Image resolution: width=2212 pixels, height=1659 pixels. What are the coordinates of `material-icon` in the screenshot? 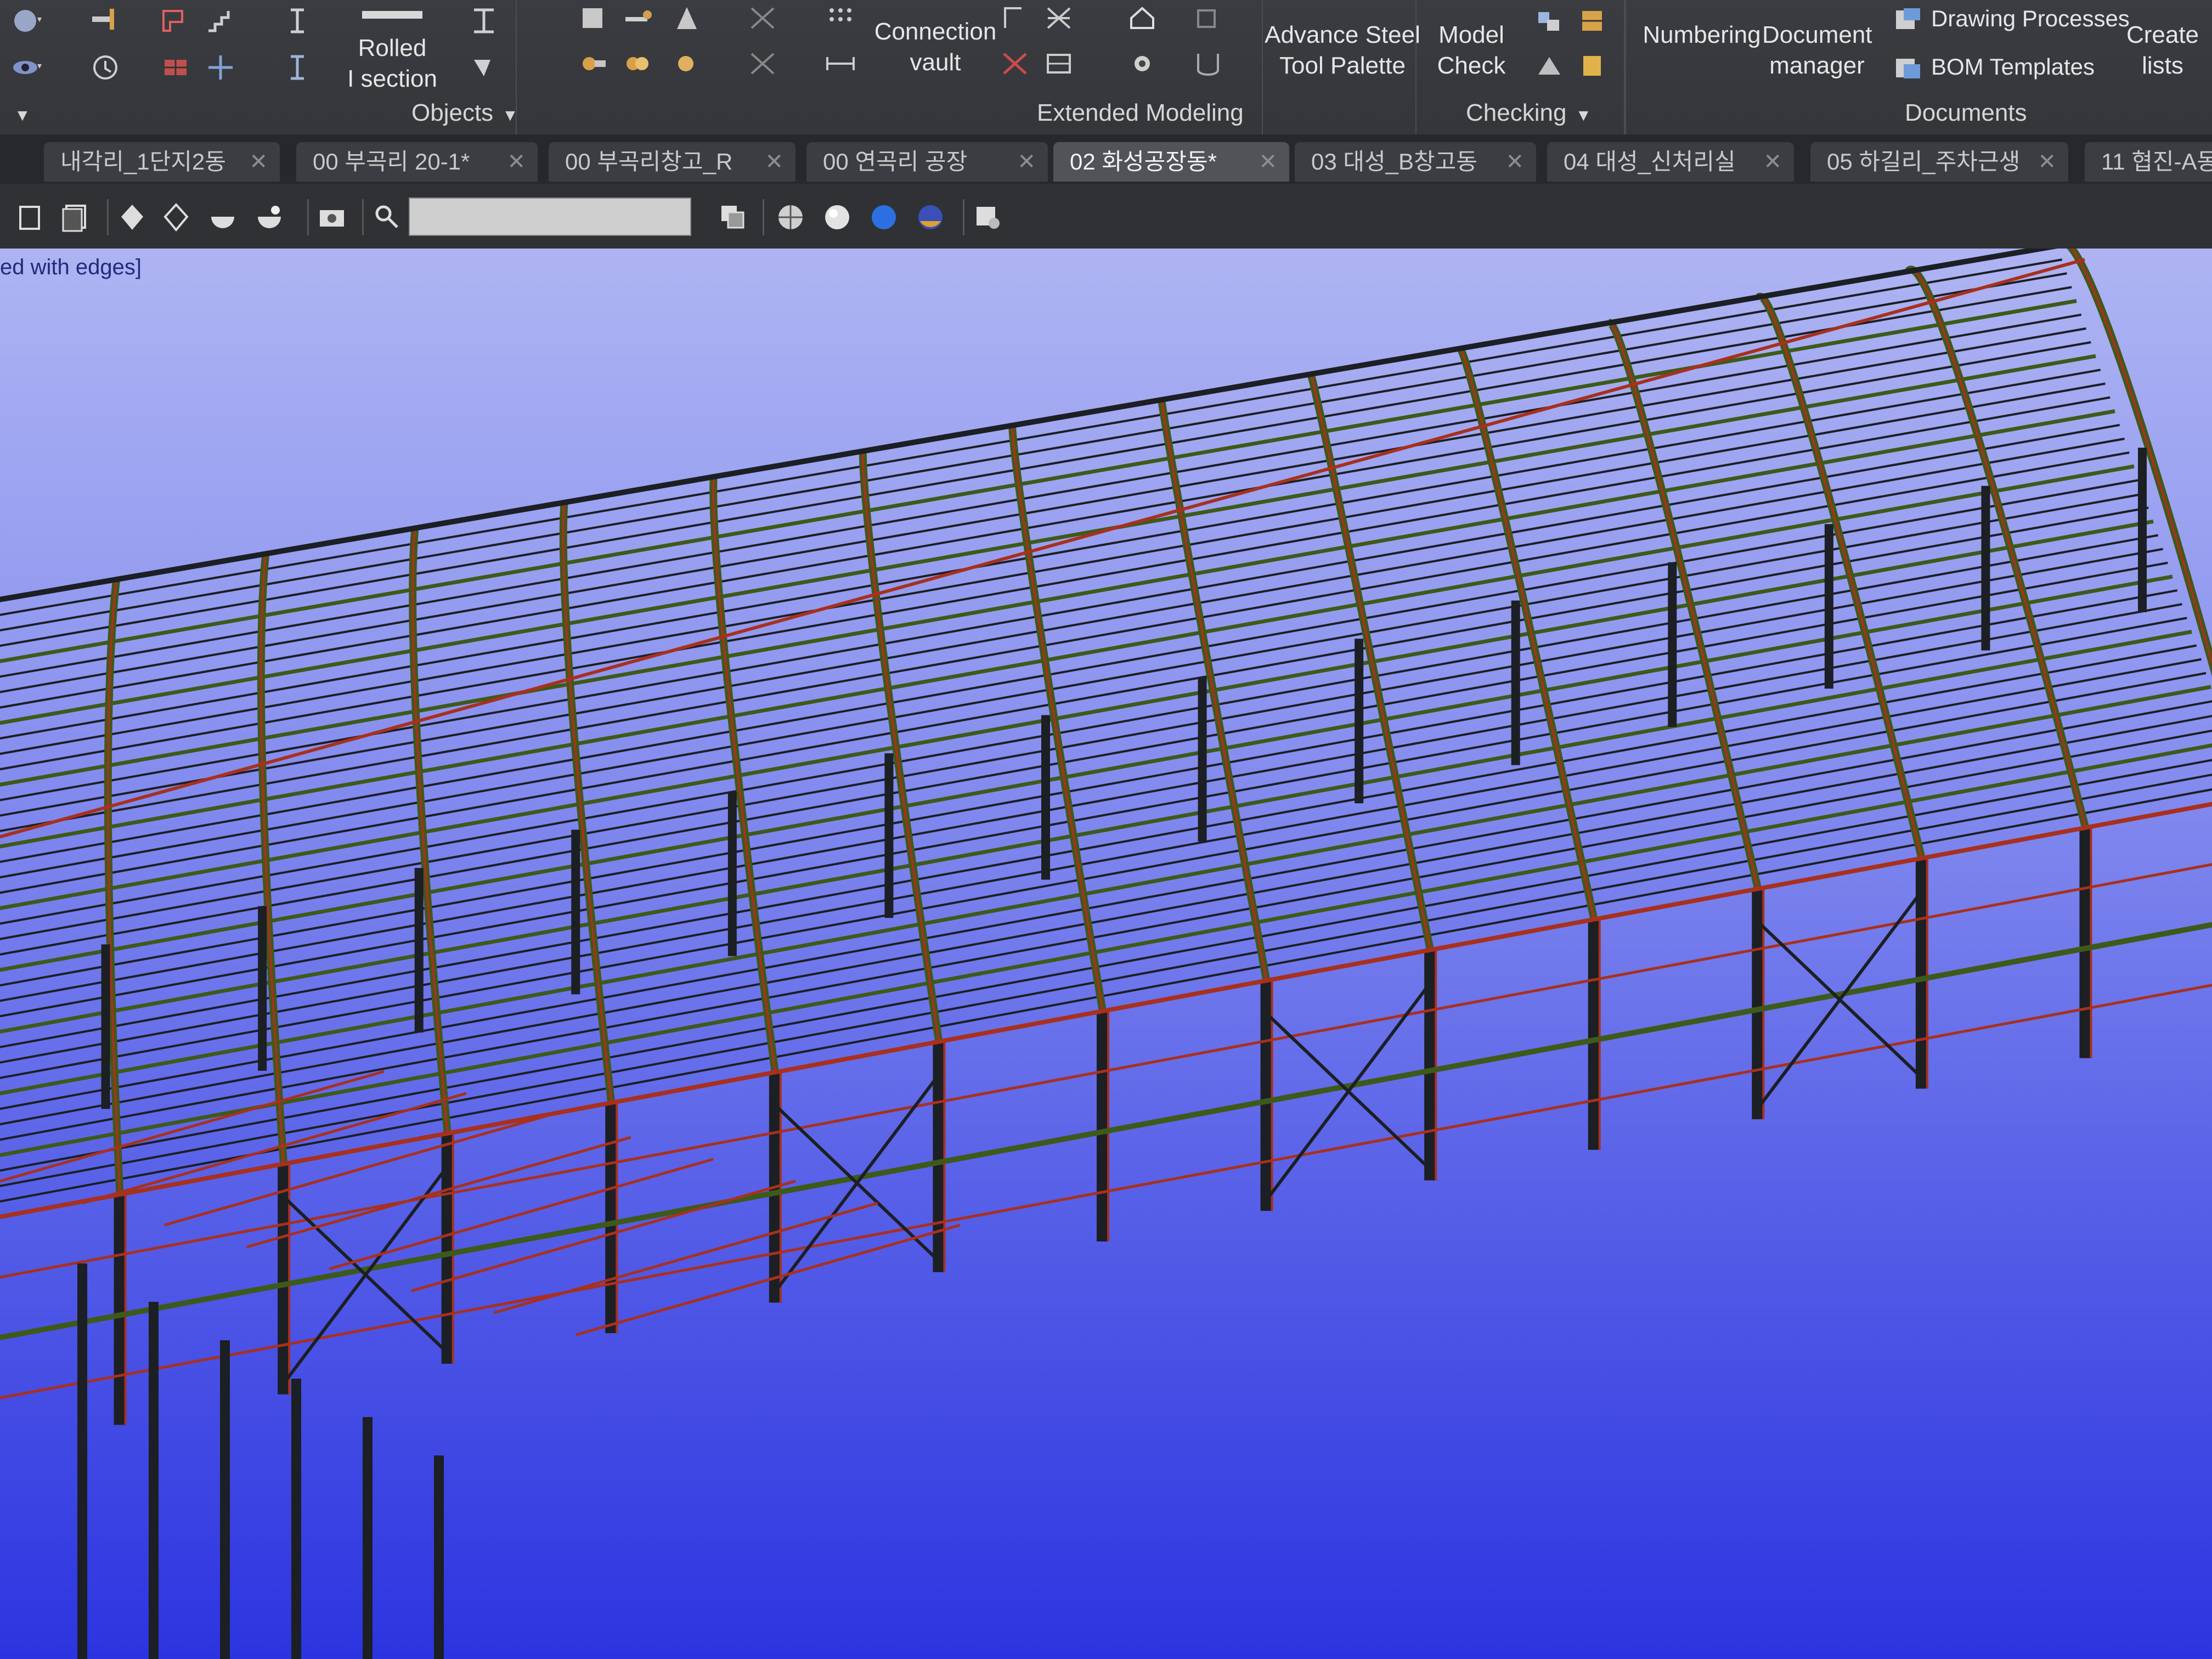 It's located at (837, 217).